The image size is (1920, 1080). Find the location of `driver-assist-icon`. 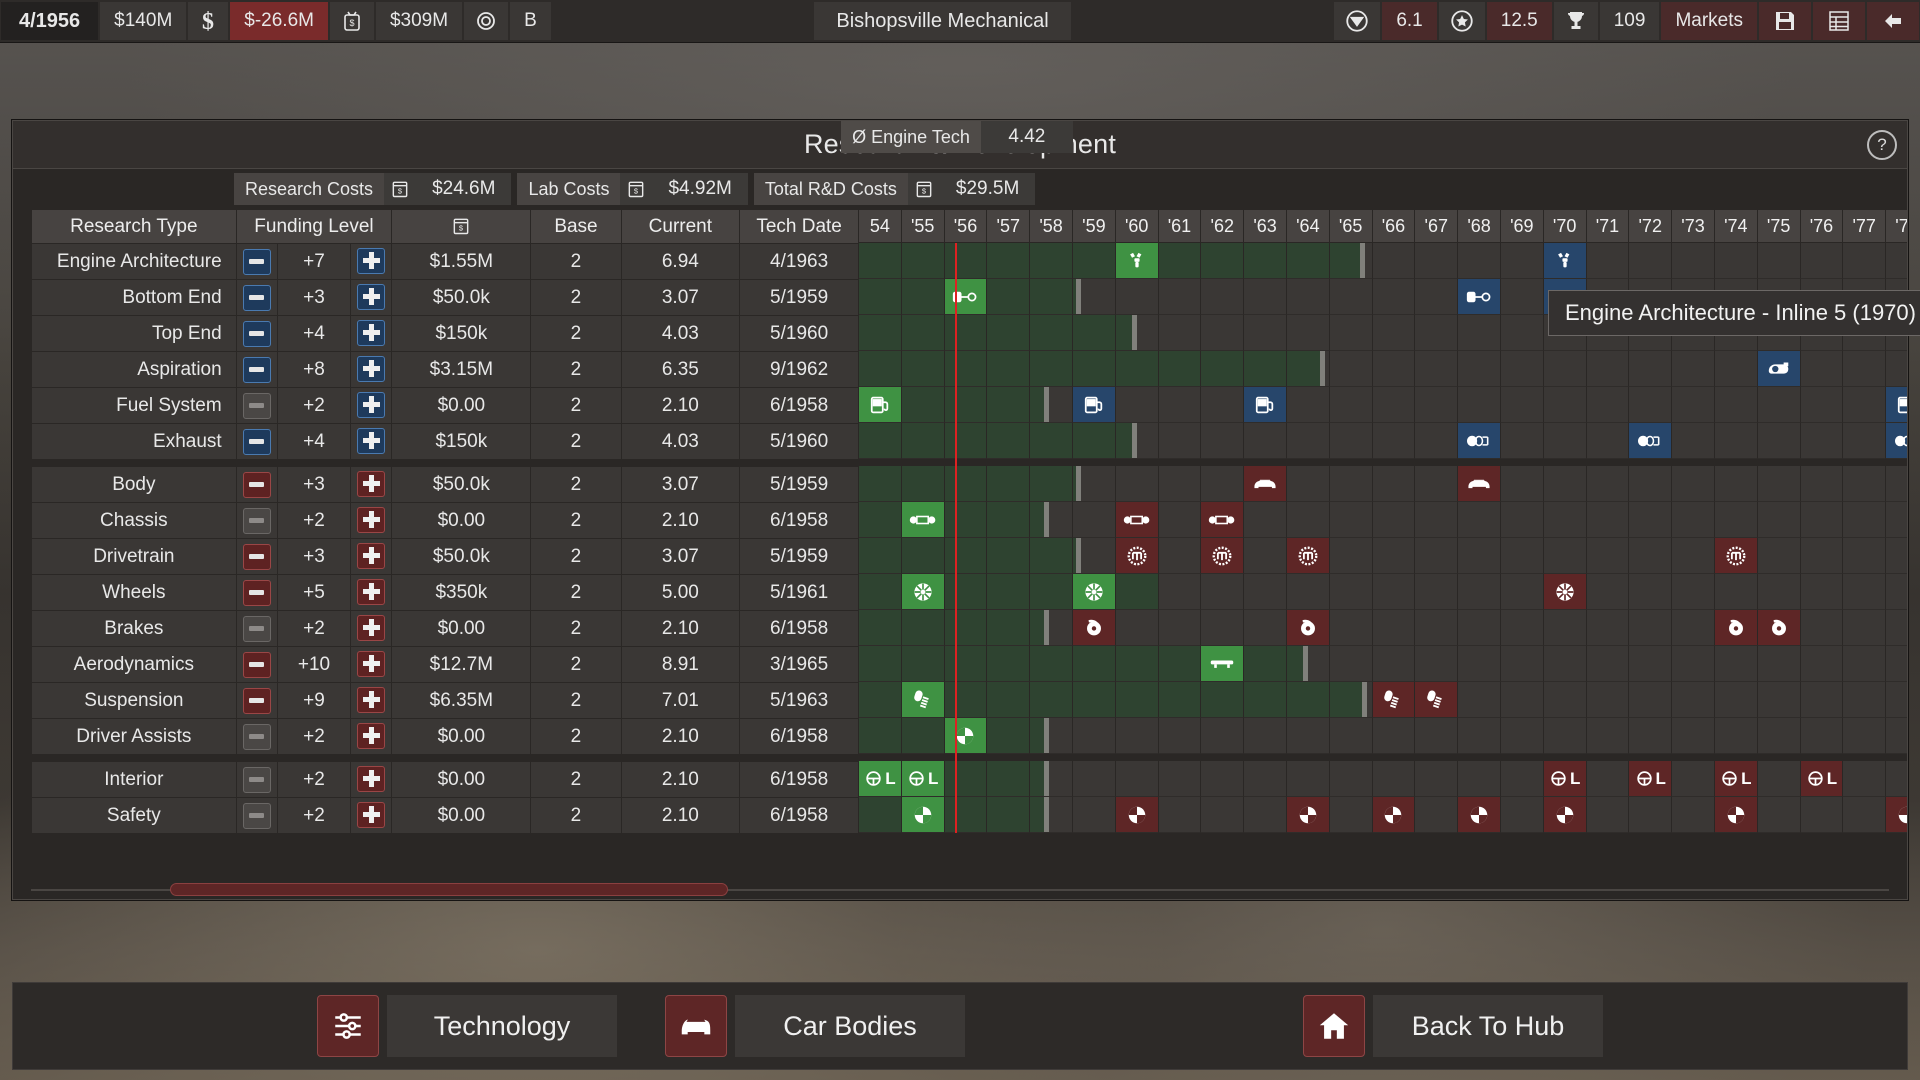

driver-assist-icon is located at coordinates (965, 735).